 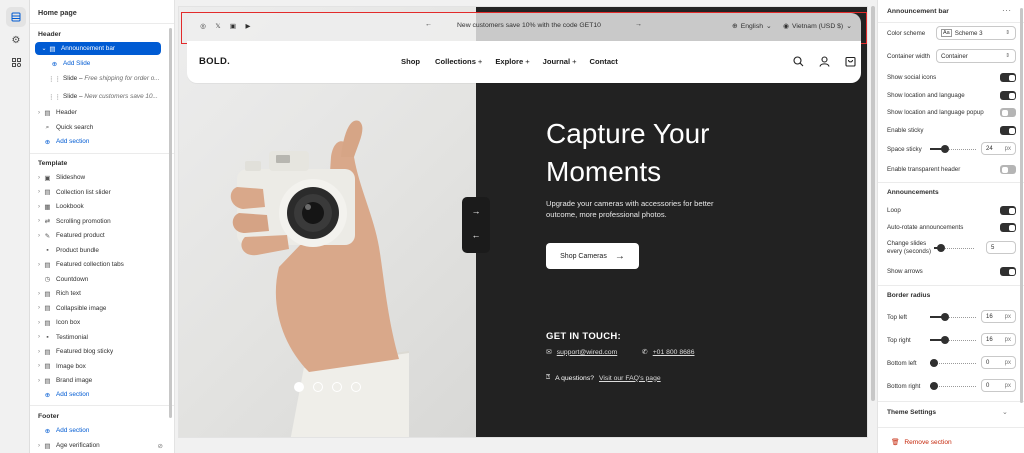 I want to click on remove-section-button: 🗑 Remove section, so click(x=921, y=442).